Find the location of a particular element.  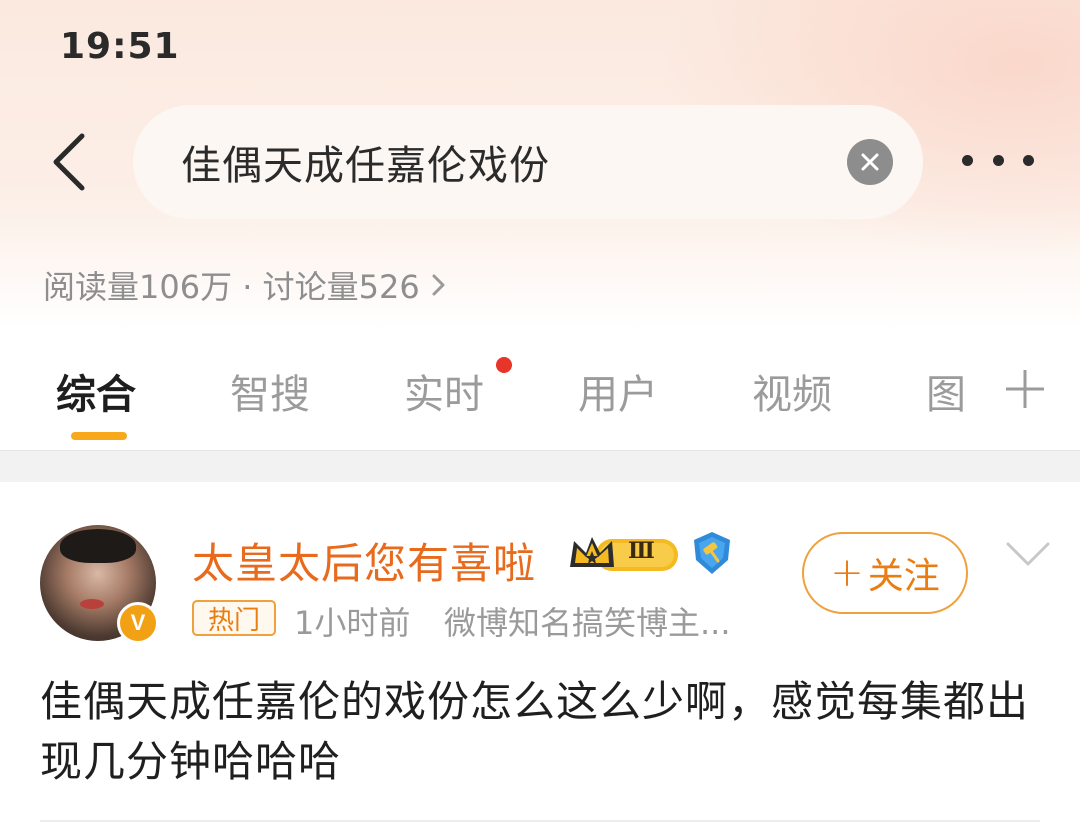

member-level-text: Ⅲ is located at coordinates (641, 551).